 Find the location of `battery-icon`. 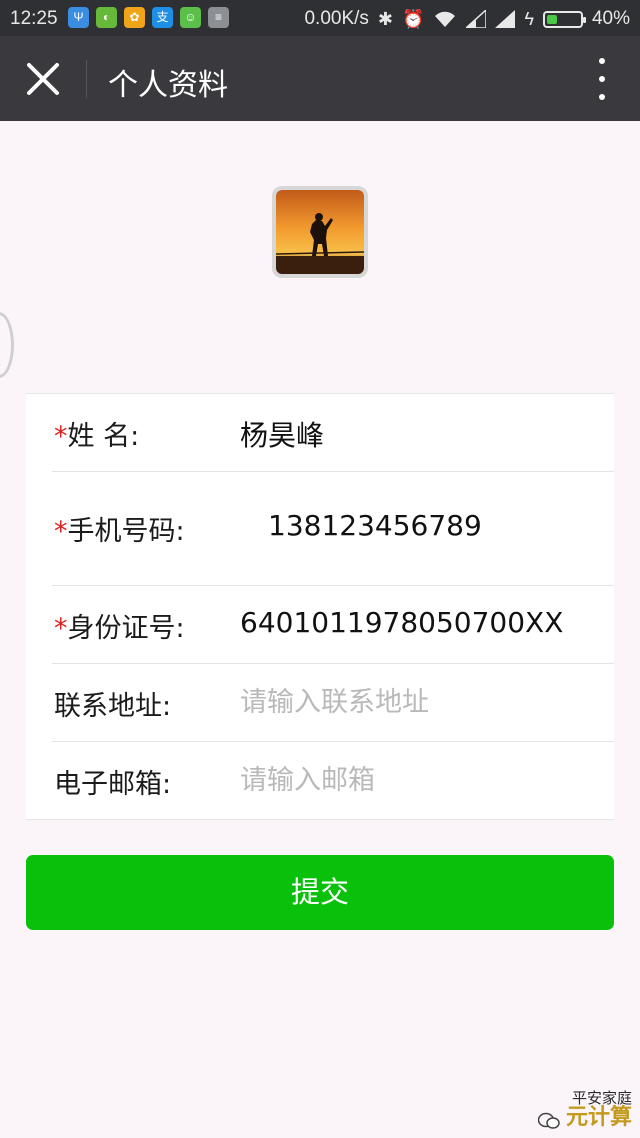

battery-icon is located at coordinates (564, 19).